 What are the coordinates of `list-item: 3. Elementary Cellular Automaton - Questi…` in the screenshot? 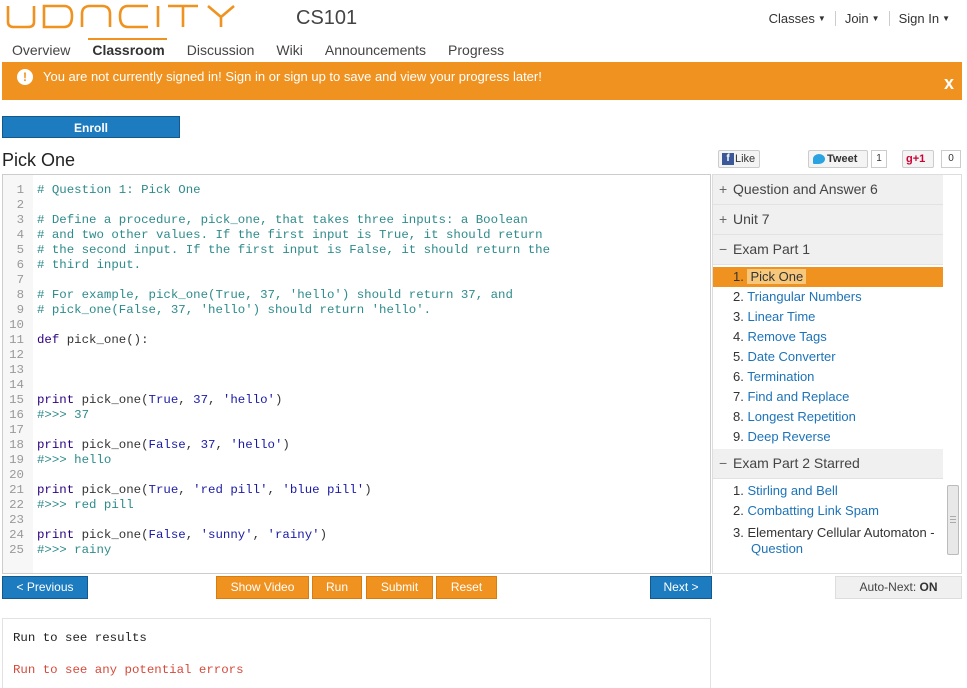 It's located at (828, 541).